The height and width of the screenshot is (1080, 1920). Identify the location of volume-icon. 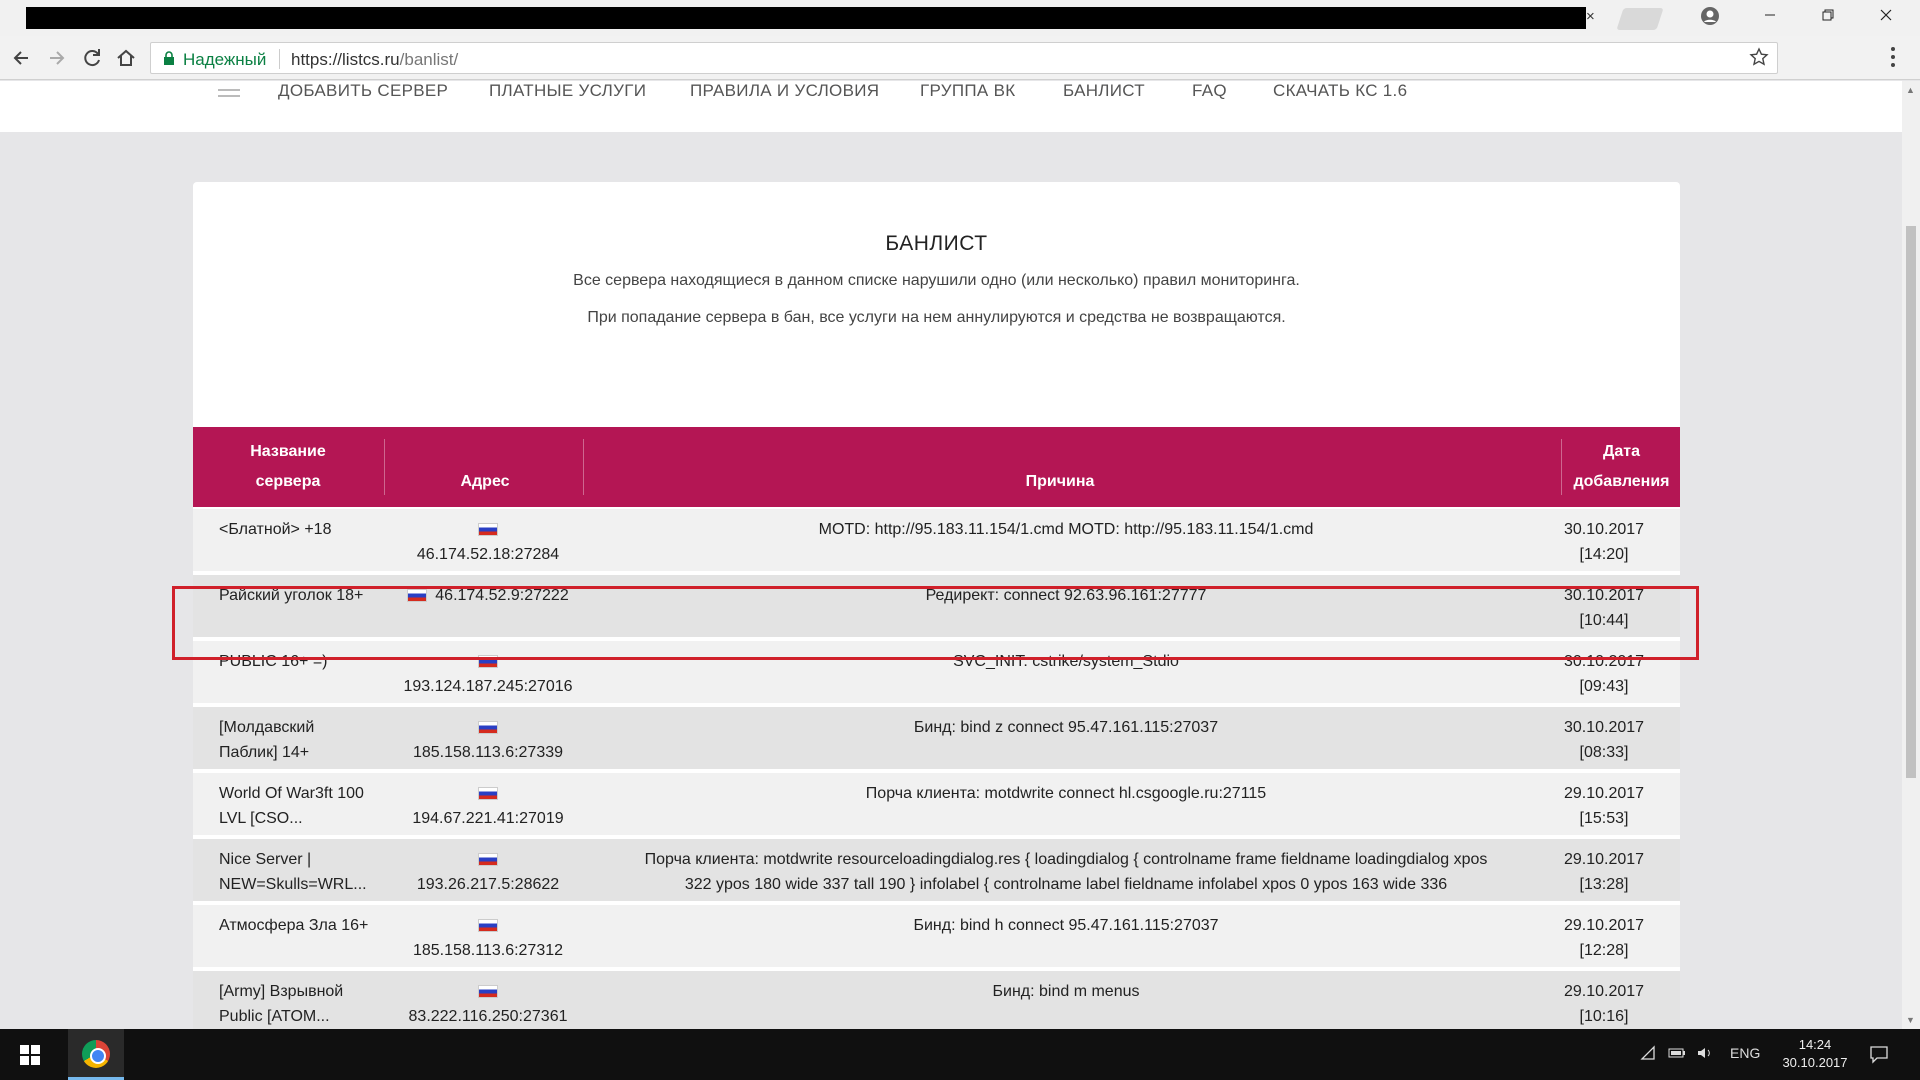
(1705, 1053).